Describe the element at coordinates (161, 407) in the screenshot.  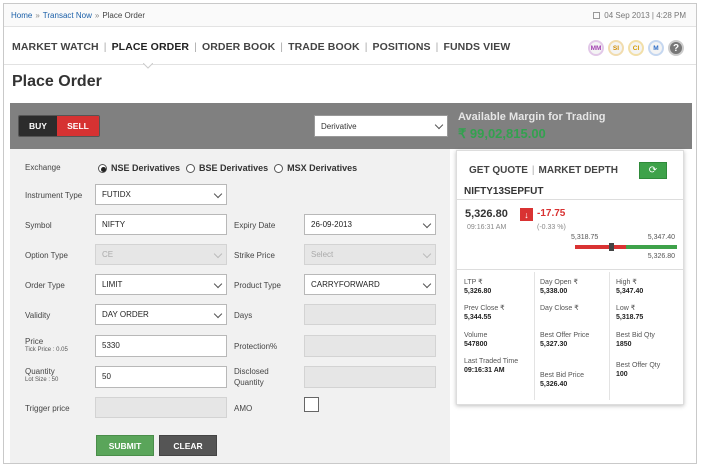
I see `trigger-price-input` at that location.